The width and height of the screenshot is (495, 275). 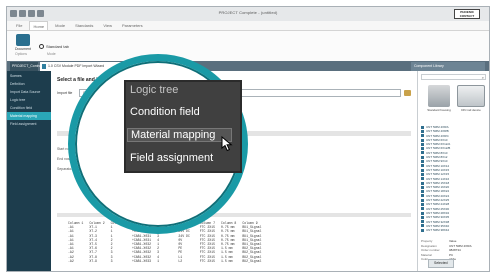 What do you see at coordinates (407, 93) in the screenshot?
I see `folder-icon` at bounding box center [407, 93].